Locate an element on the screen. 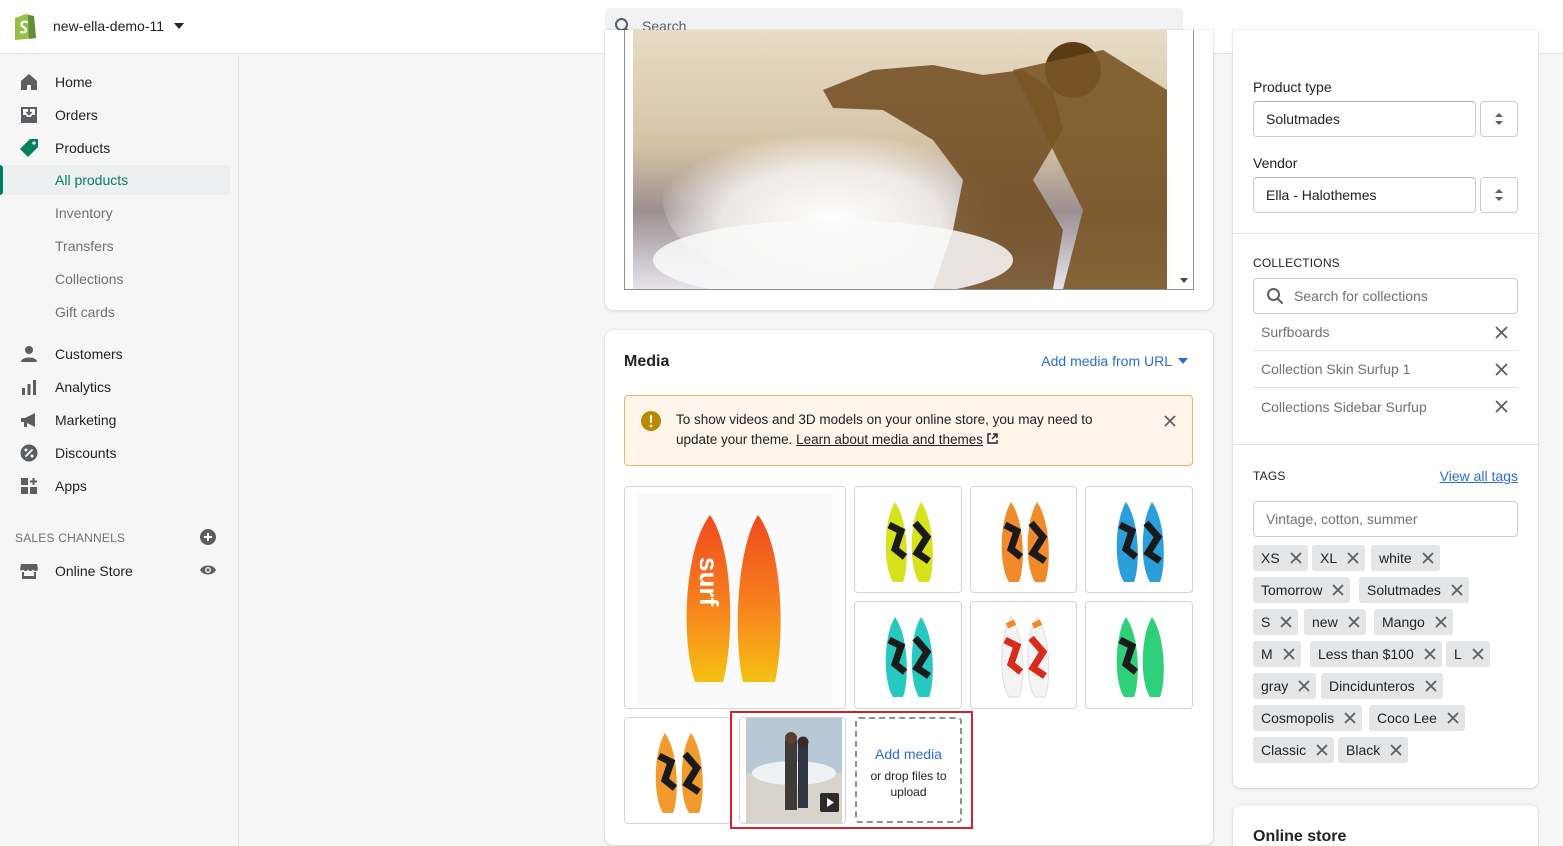  surfboard-image-teal is located at coordinates (909, 657).